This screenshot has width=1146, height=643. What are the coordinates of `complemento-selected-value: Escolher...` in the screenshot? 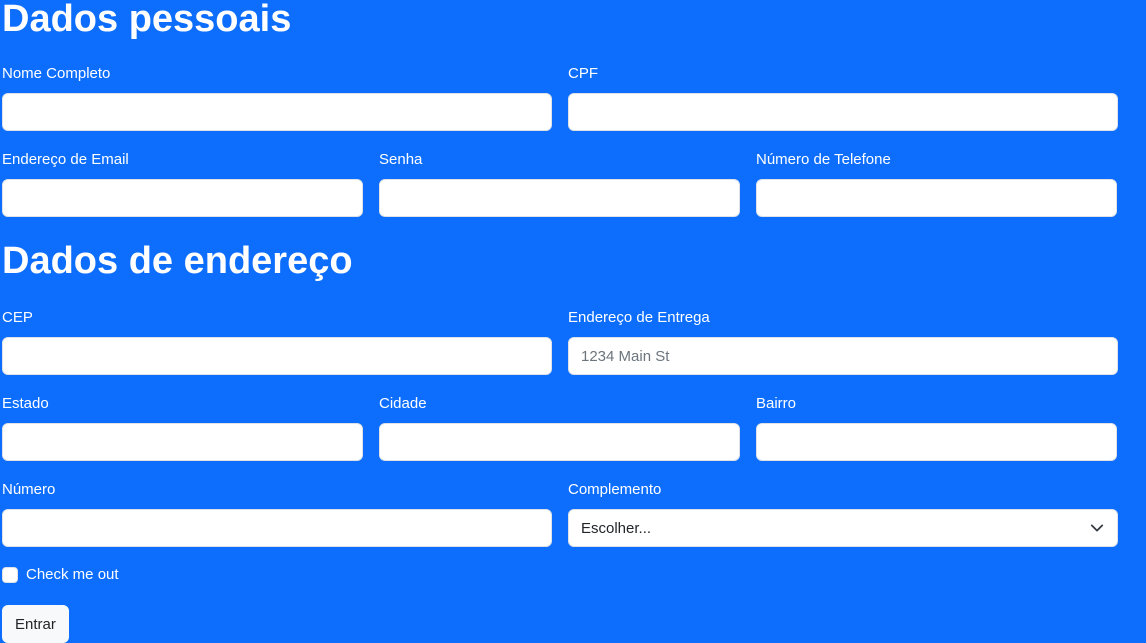 It's located at (616, 528).